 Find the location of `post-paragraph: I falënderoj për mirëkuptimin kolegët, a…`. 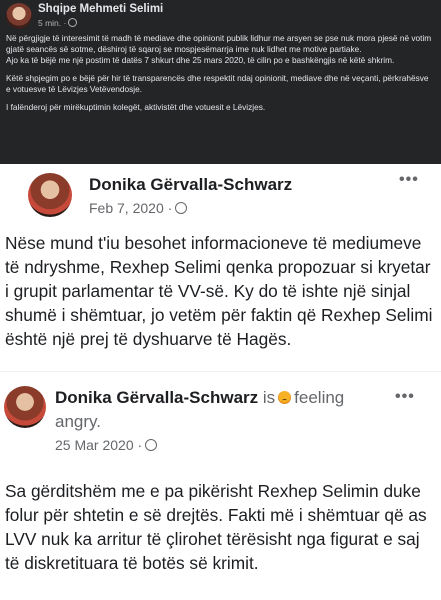

post-paragraph: I falënderoj për mirëkuptimin kolegët, a… is located at coordinates (136, 107).